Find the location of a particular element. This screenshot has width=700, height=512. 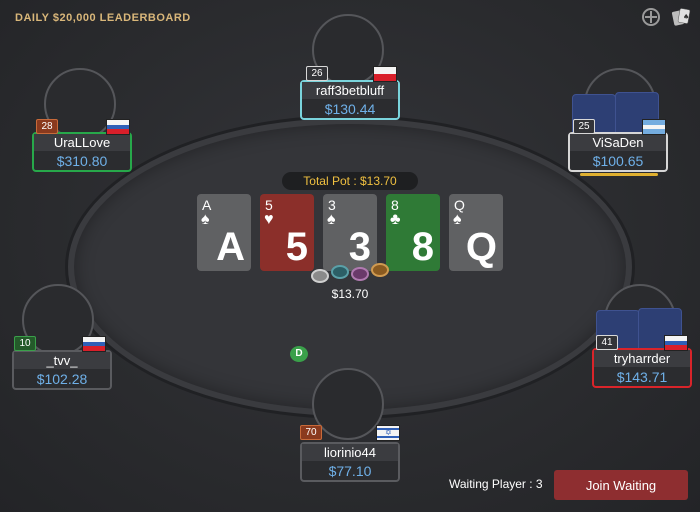

target-icon is located at coordinates (651, 17).